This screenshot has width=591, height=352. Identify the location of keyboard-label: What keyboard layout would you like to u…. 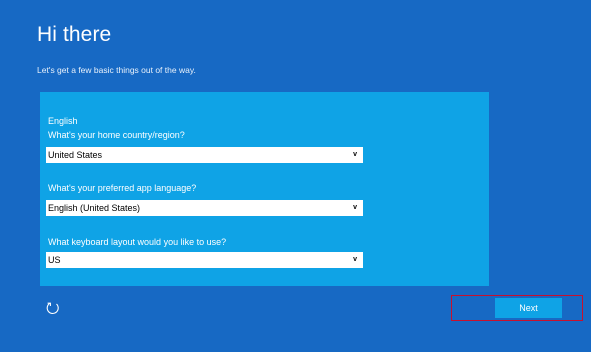
(137, 242).